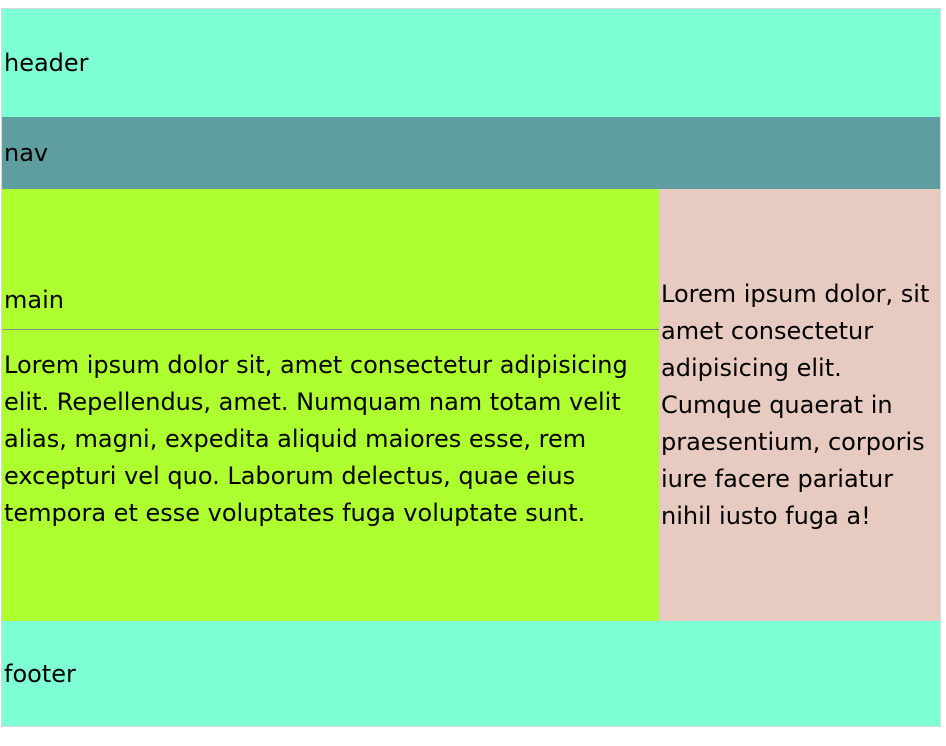 This screenshot has height=746, width=946. I want to click on nav-region: nav, so click(471, 153).